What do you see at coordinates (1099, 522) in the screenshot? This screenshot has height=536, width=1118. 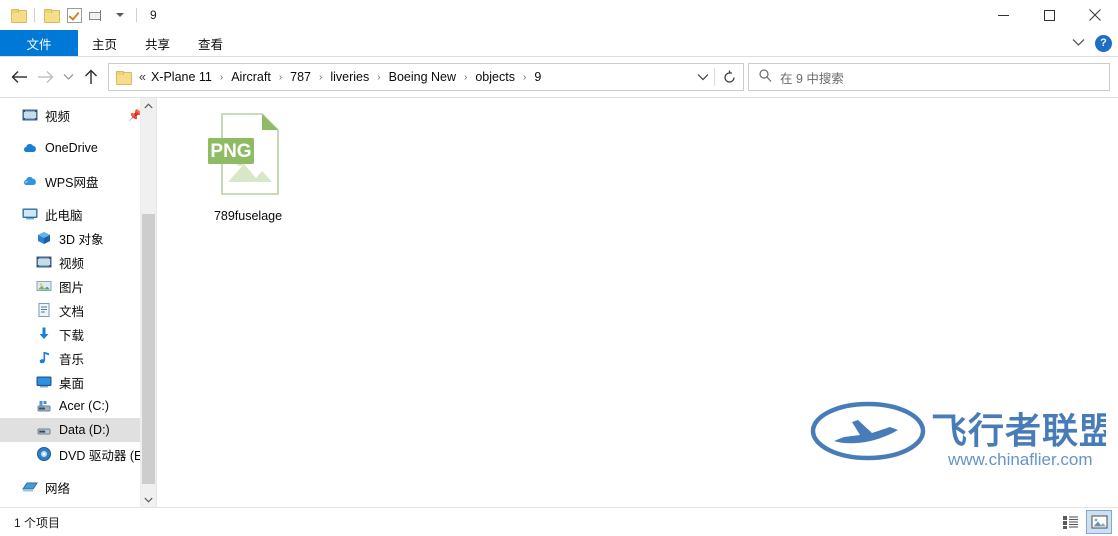 I see `large-icons-view-icon` at bounding box center [1099, 522].